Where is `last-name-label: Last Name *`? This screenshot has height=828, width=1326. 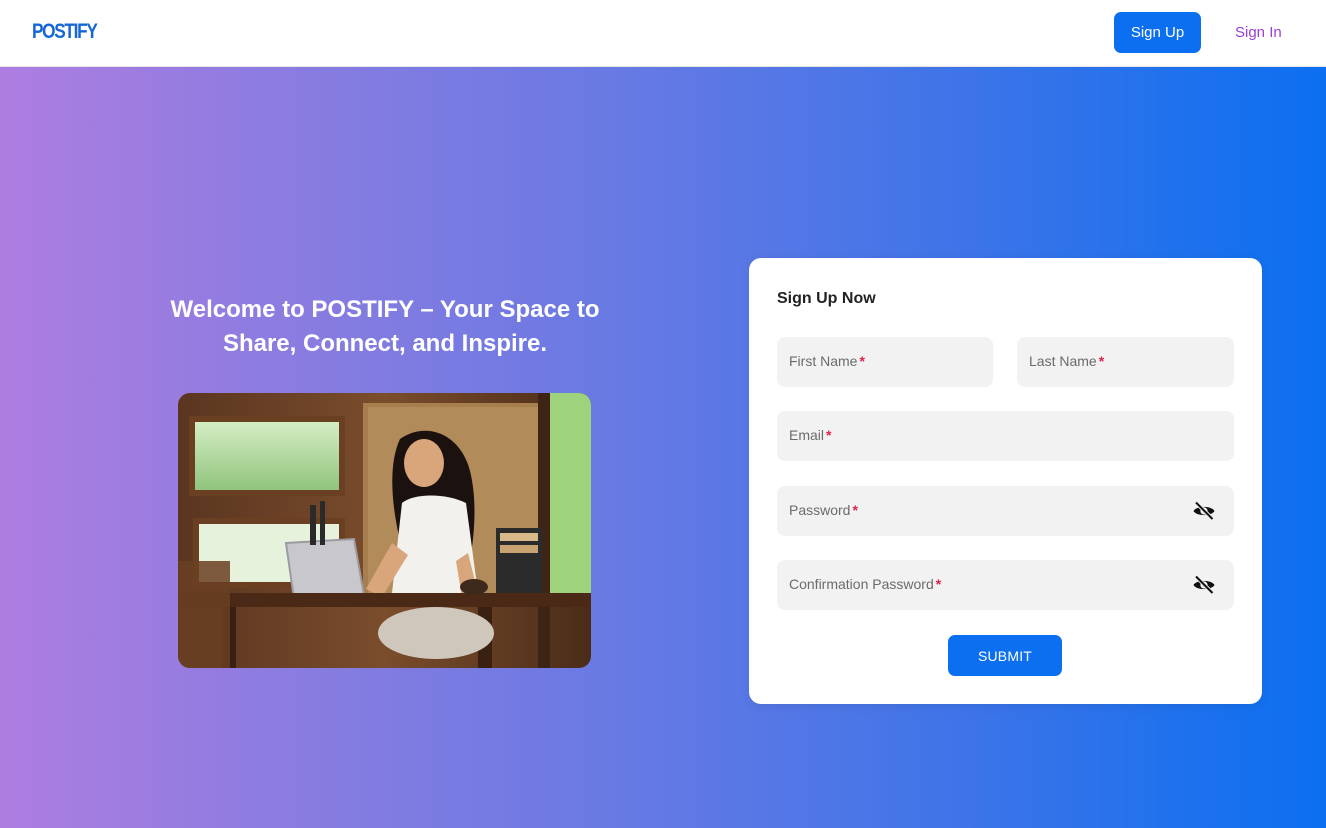 last-name-label: Last Name * is located at coordinates (1067, 361).